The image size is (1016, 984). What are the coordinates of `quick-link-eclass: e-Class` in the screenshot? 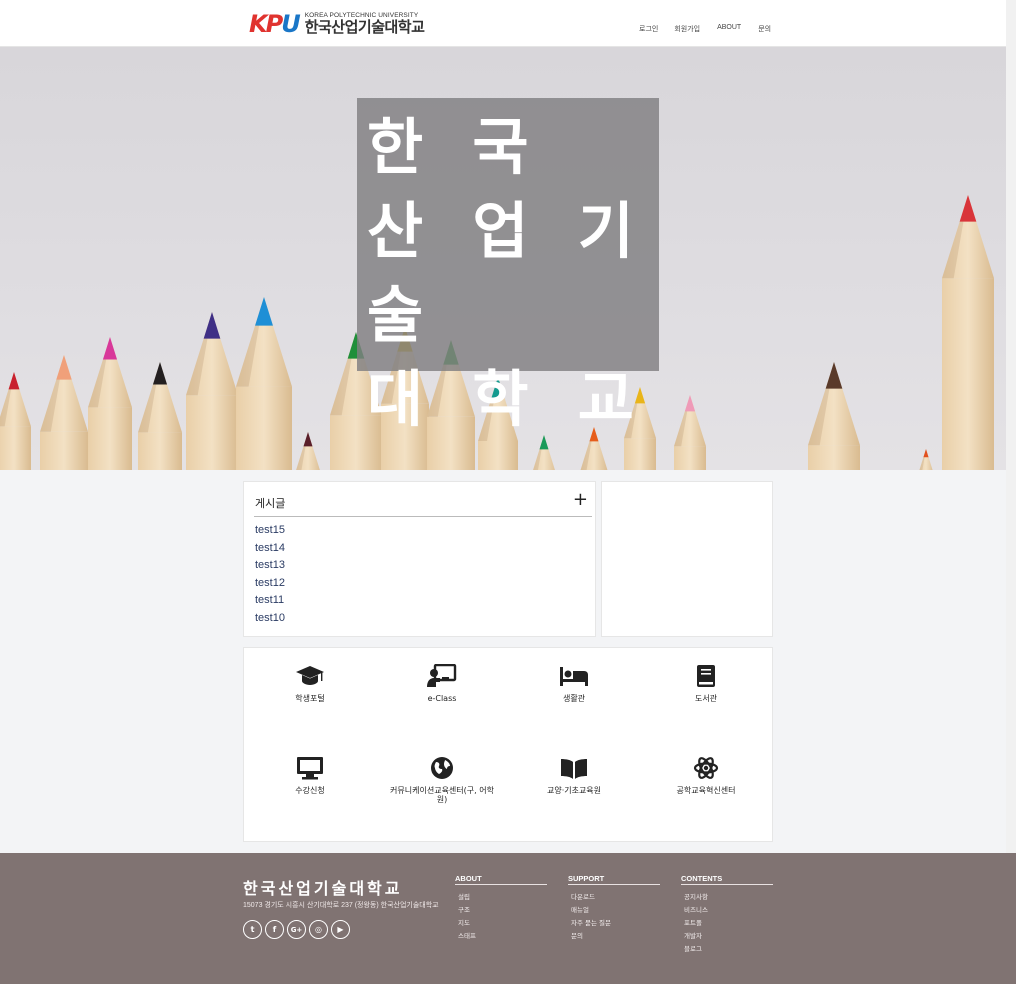 It's located at (442, 683).